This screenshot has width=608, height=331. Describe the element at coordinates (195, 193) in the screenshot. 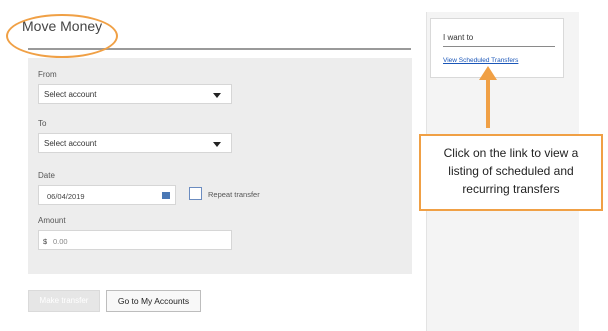

I see `repeat-transfer-checkbox` at that location.